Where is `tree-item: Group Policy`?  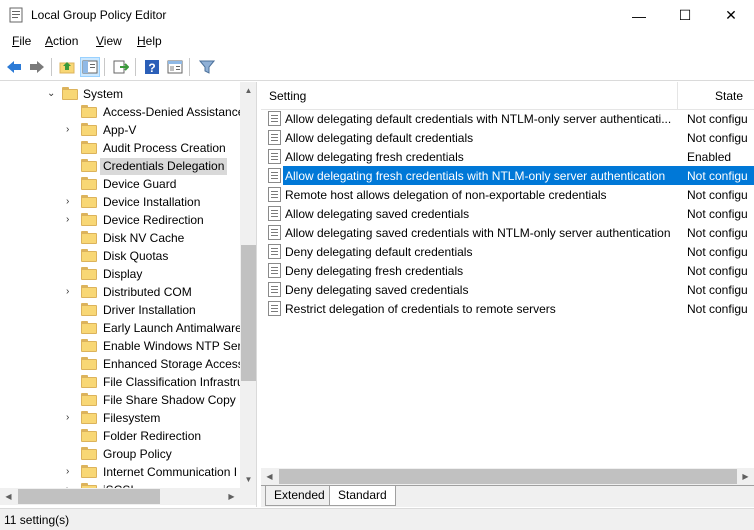 tree-item: Group Policy is located at coordinates (120, 454).